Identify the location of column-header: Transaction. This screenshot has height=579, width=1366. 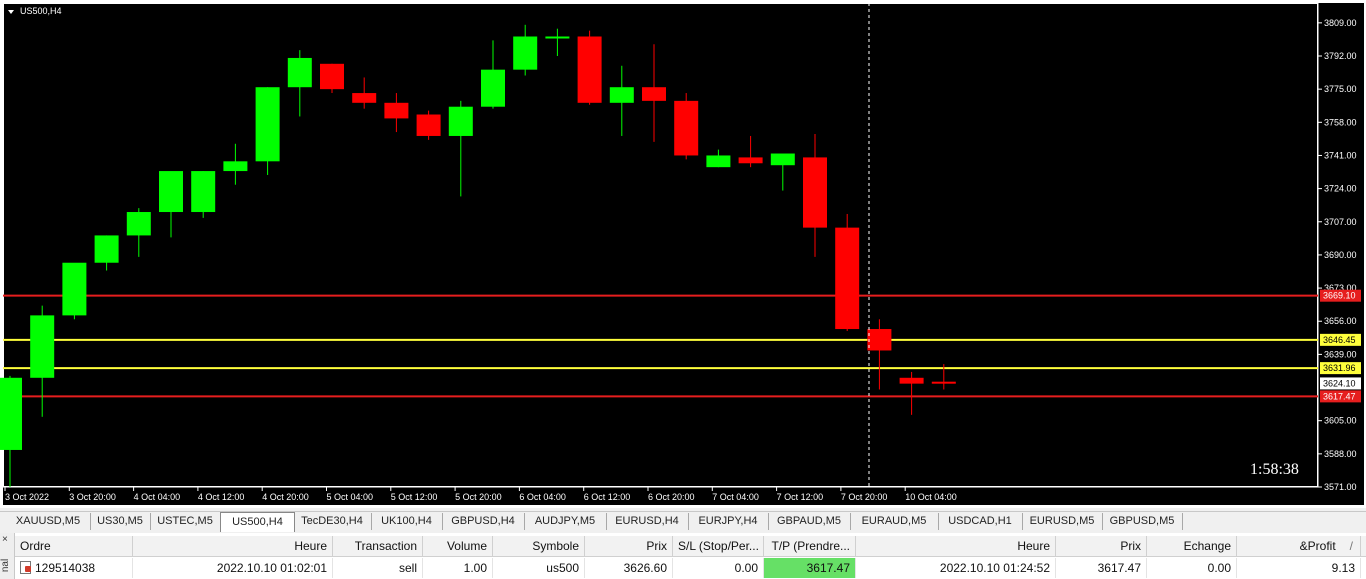
(378, 546).